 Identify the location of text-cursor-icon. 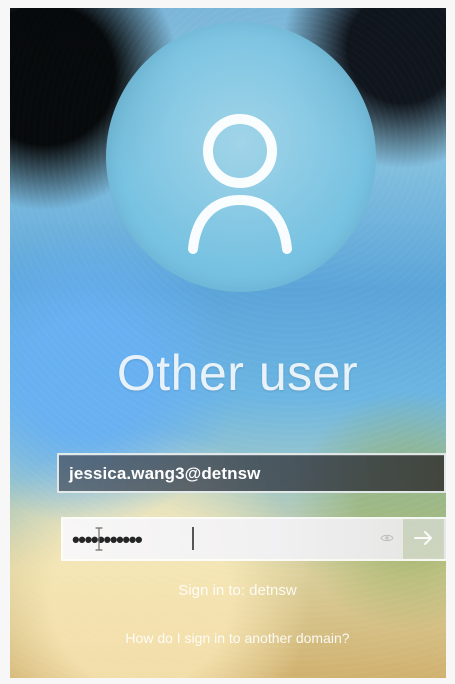
(99, 539).